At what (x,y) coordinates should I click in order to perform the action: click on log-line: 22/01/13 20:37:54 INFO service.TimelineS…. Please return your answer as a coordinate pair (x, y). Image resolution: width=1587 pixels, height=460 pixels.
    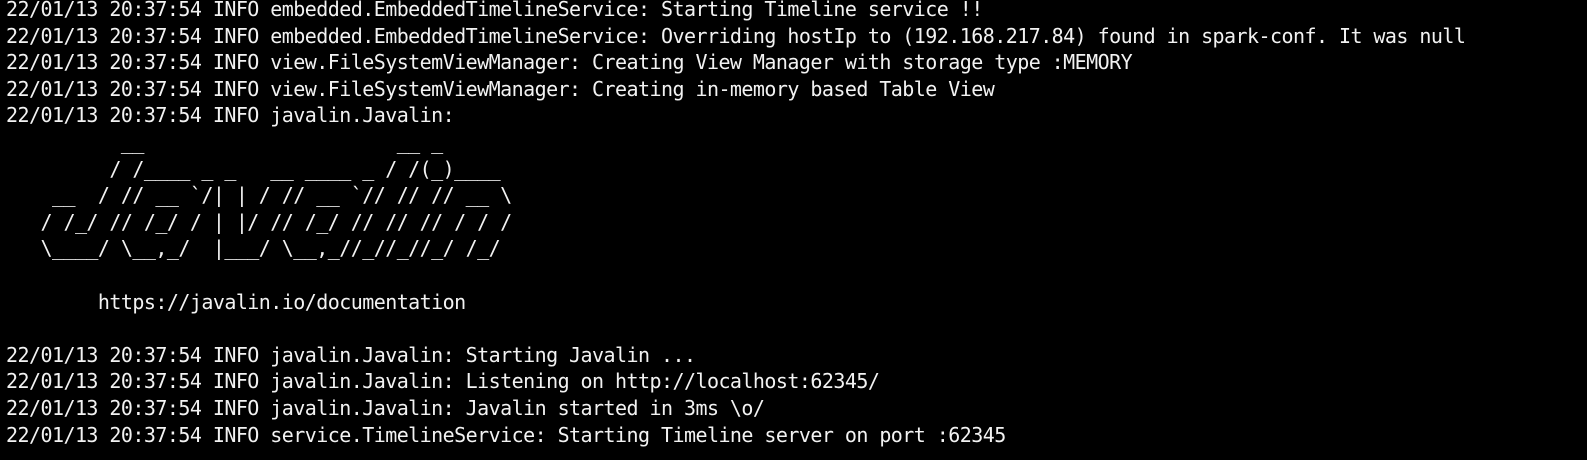
    Looking at the image, I should click on (506, 434).